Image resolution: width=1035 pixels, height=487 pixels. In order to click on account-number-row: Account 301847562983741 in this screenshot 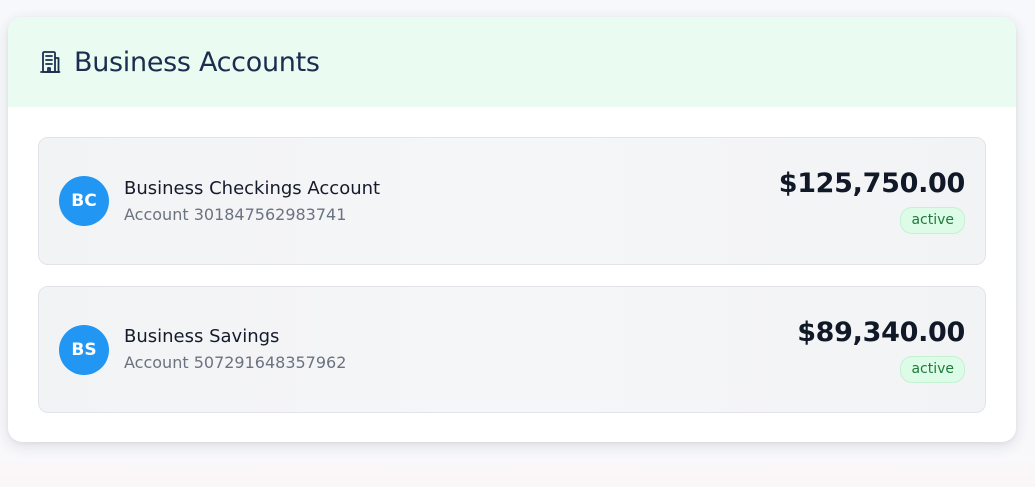, I will do `click(252, 215)`.